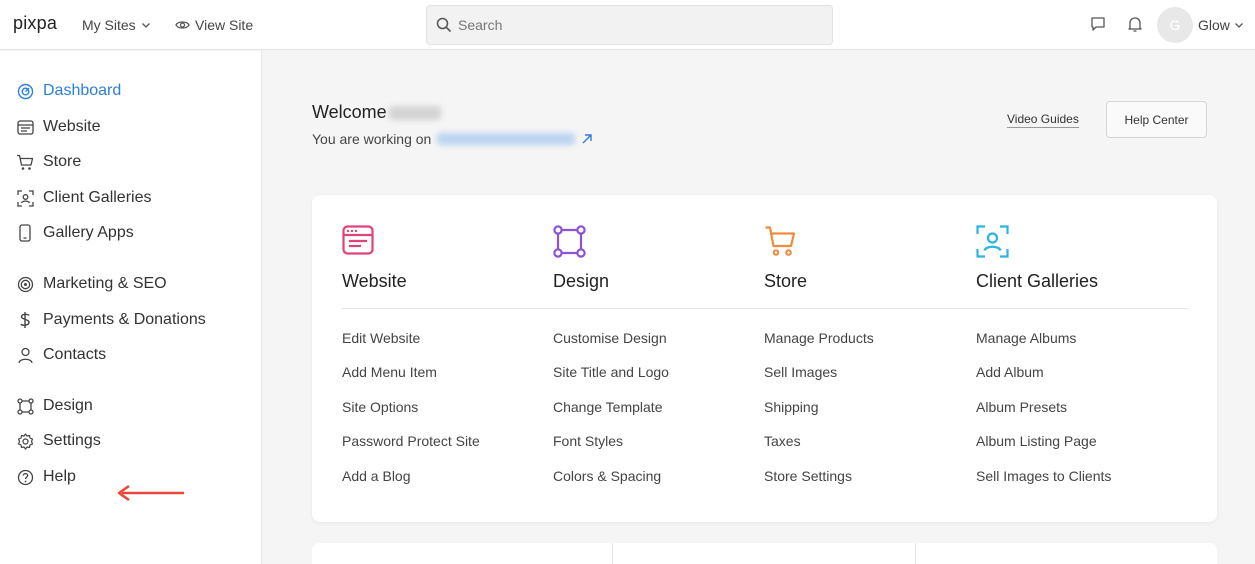 This screenshot has height=564, width=1255. Describe the element at coordinates (372, 139) in the screenshot. I see `working-on-label: You are working on` at that location.